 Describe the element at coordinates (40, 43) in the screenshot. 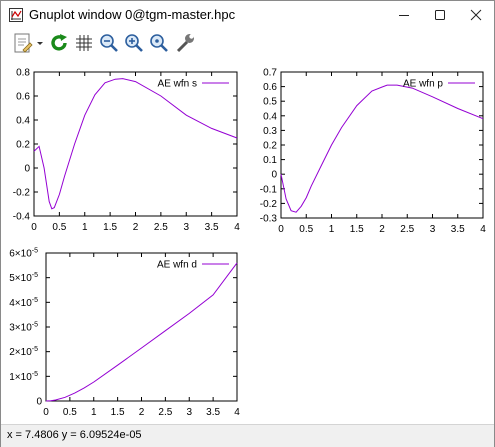

I see `dropdown-arrow-icon` at that location.